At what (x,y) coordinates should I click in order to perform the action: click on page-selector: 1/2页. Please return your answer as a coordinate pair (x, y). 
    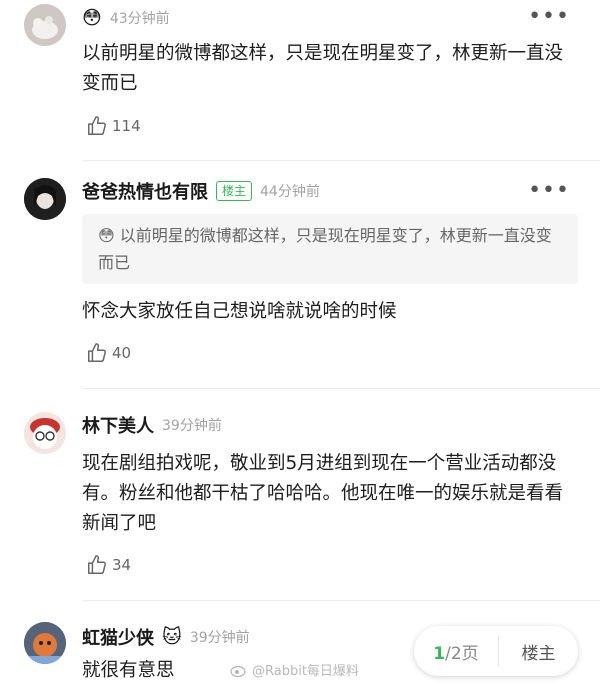
    Looking at the image, I should click on (456, 651).